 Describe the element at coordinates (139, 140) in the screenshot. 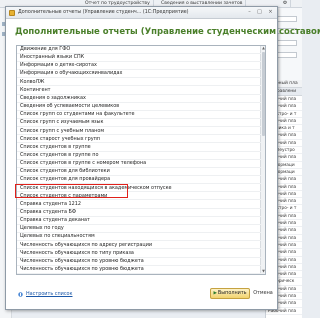

I see `report-list-item: Список старост учебных групп` at that location.